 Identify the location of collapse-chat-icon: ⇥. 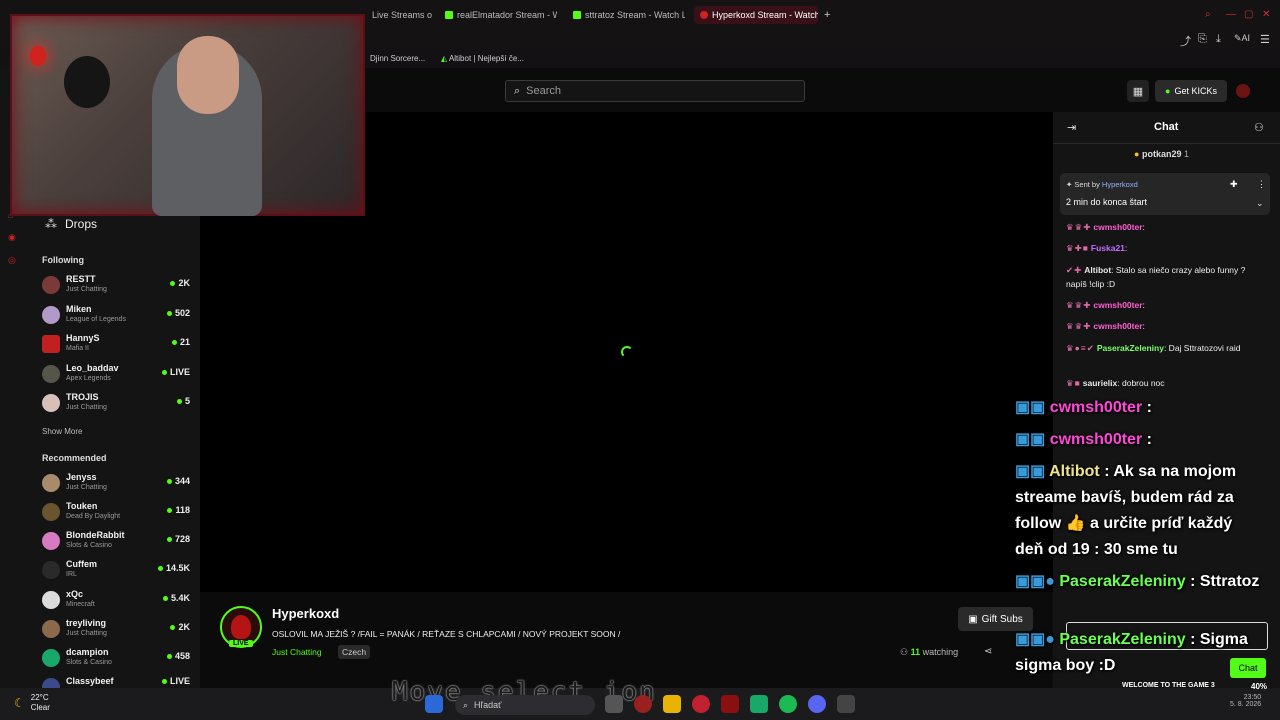
(1071, 127).